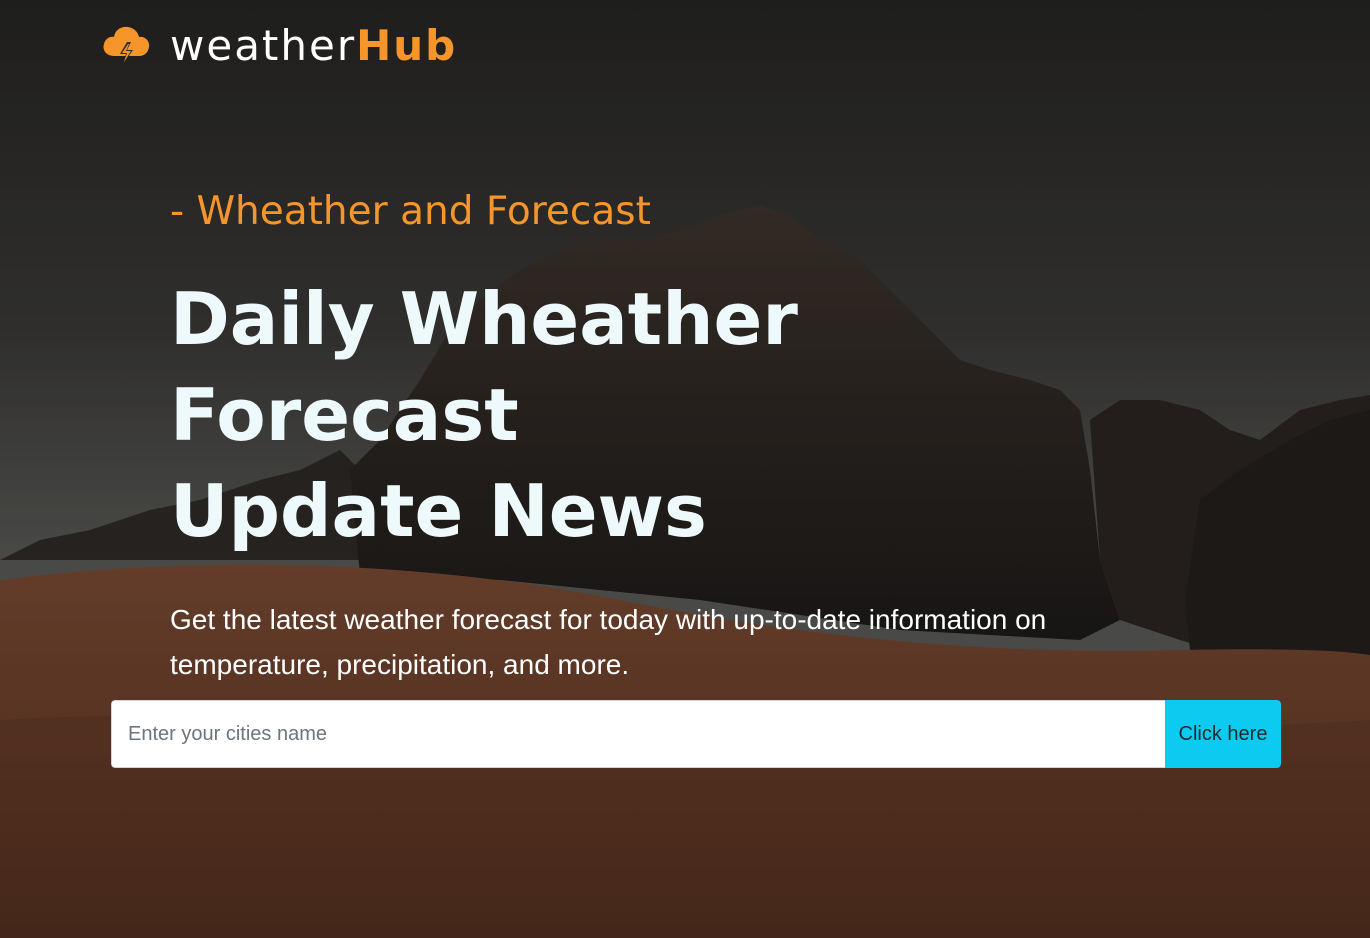  Describe the element at coordinates (438, 510) in the screenshot. I see `hero-headline-line2: Update News` at that location.